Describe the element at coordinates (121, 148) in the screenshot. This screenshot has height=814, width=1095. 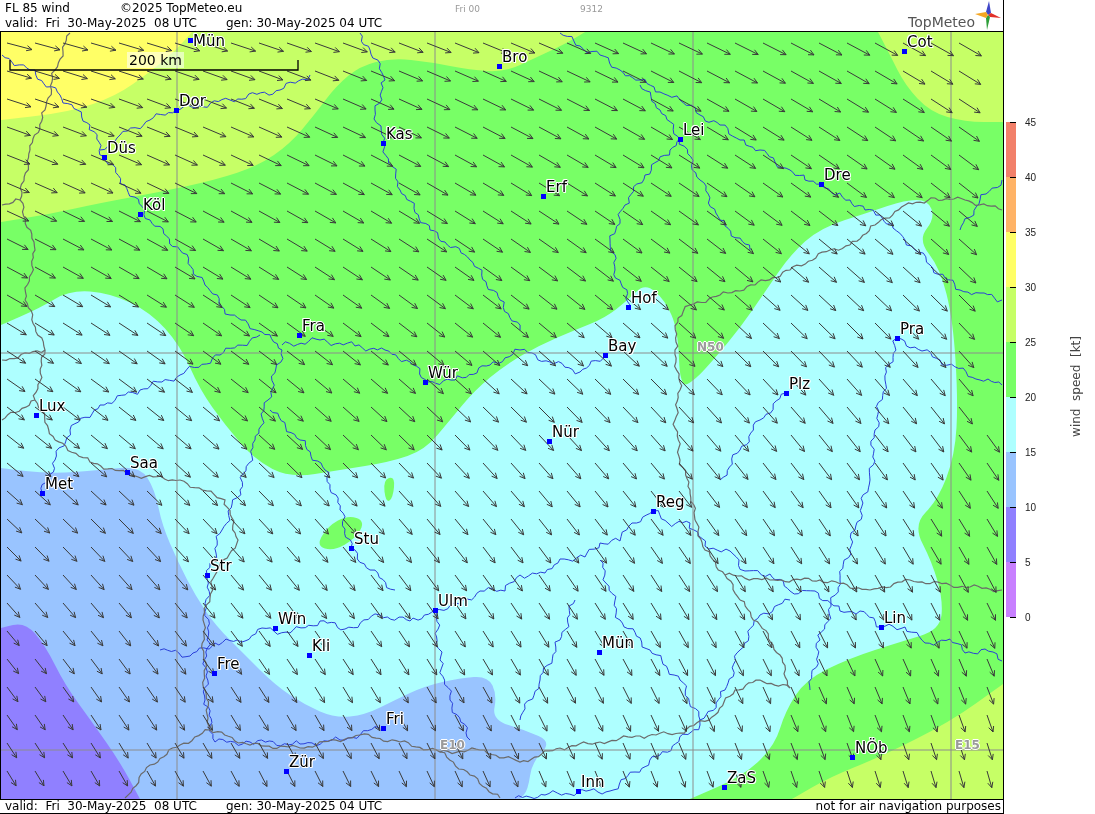
I see `city-label: Düs` at that location.